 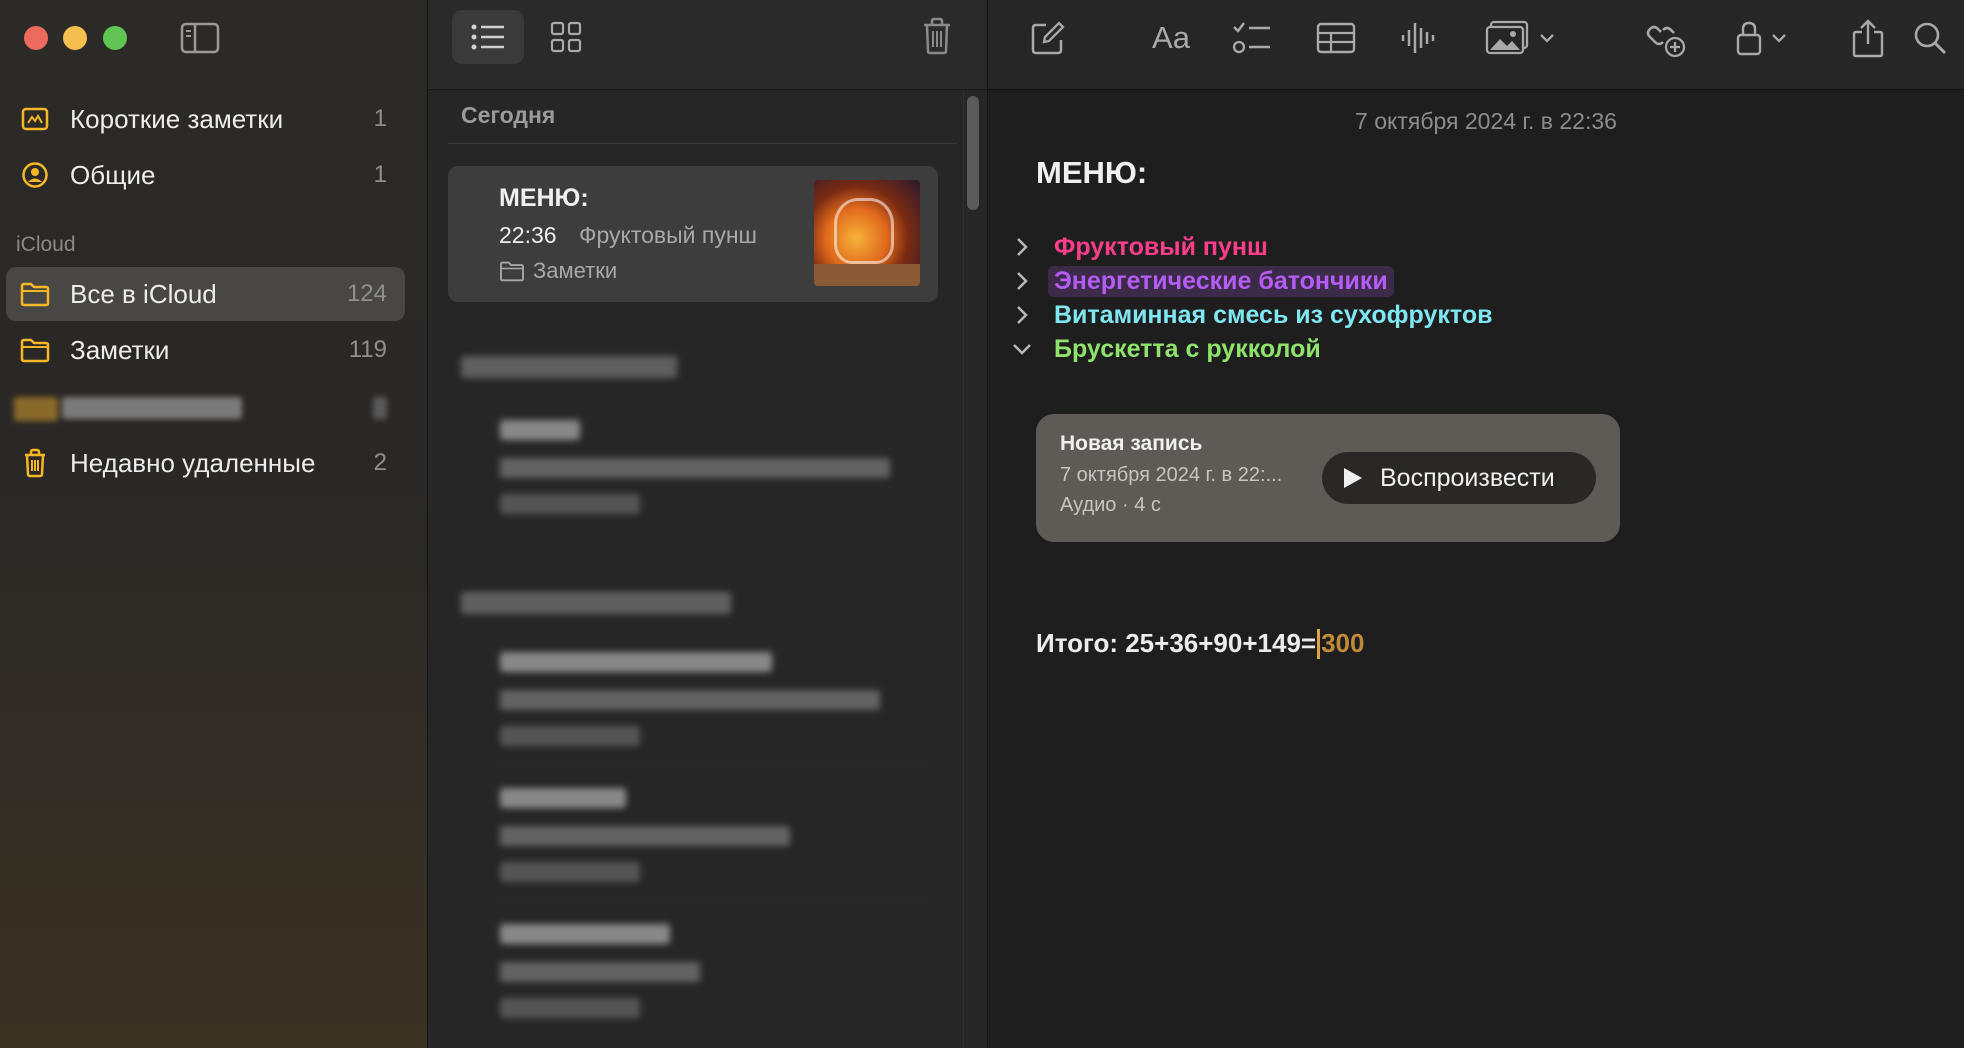 I want to click on sidebar-item-label: Заметки, so click(x=120, y=349).